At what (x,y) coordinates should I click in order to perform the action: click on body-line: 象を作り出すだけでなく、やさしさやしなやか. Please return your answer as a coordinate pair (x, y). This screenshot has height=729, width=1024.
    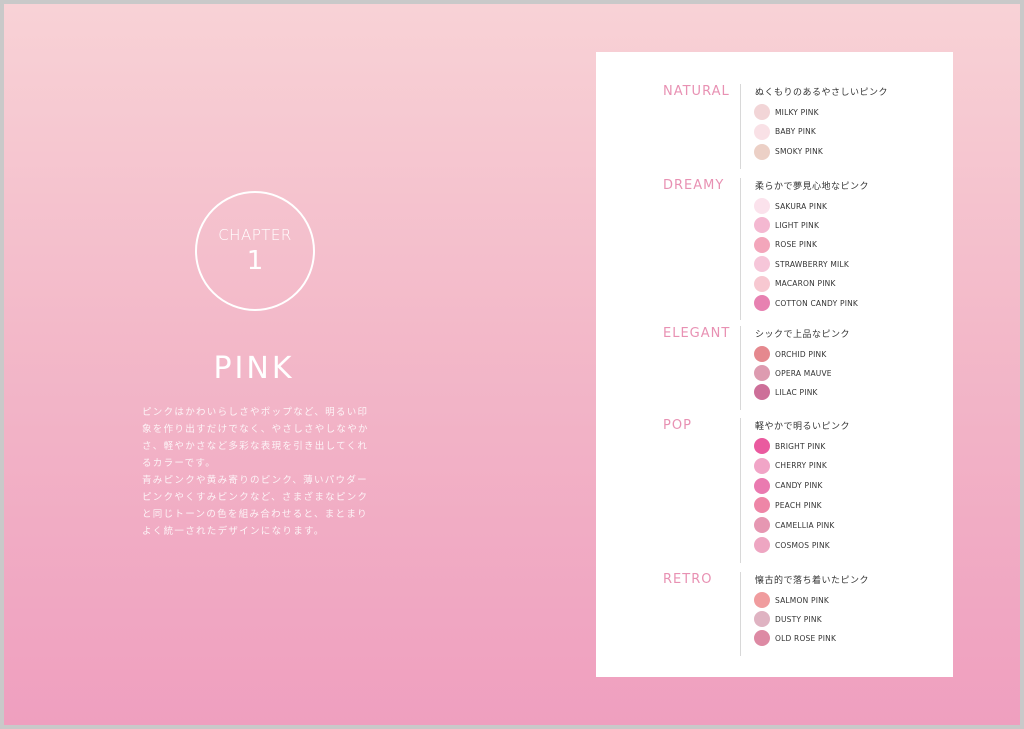
    Looking at the image, I should click on (255, 429).